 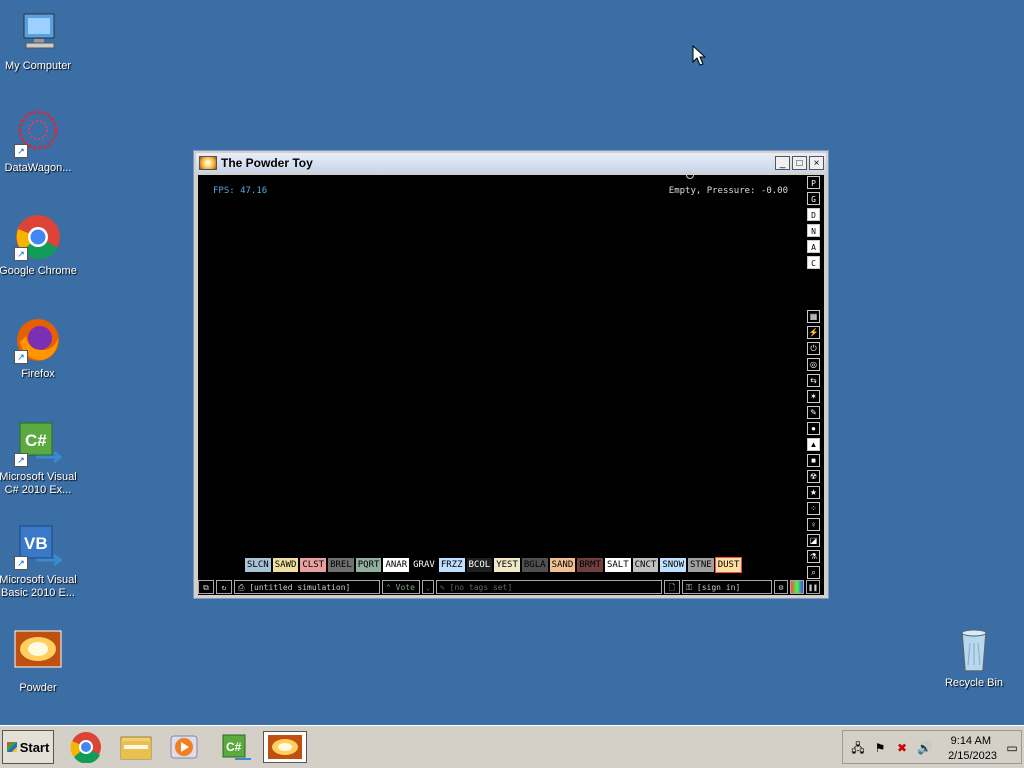 What do you see at coordinates (813, 214) in the screenshot?
I see `side-button-d: D` at bounding box center [813, 214].